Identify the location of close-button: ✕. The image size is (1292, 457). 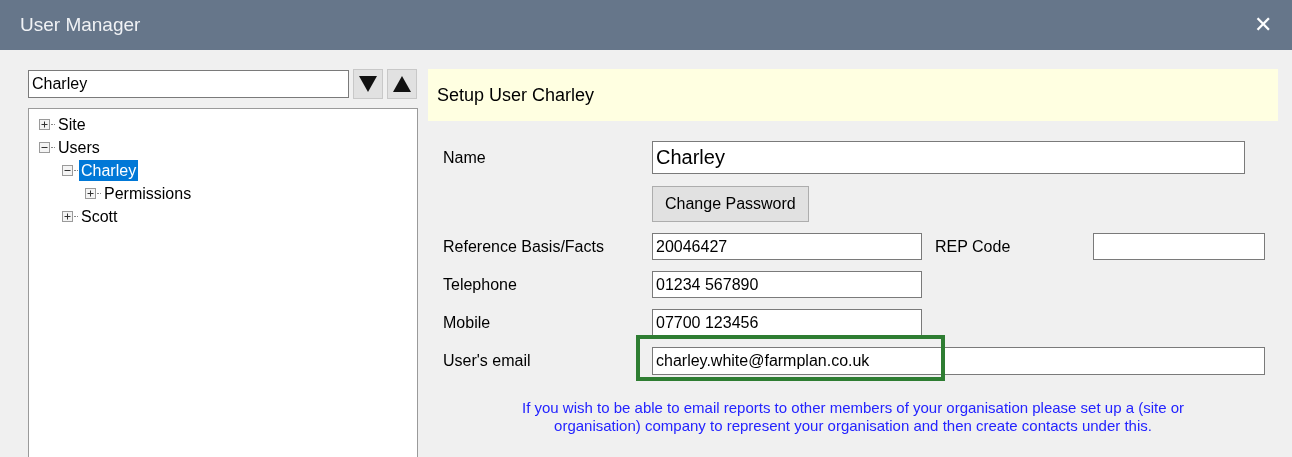
(1263, 25).